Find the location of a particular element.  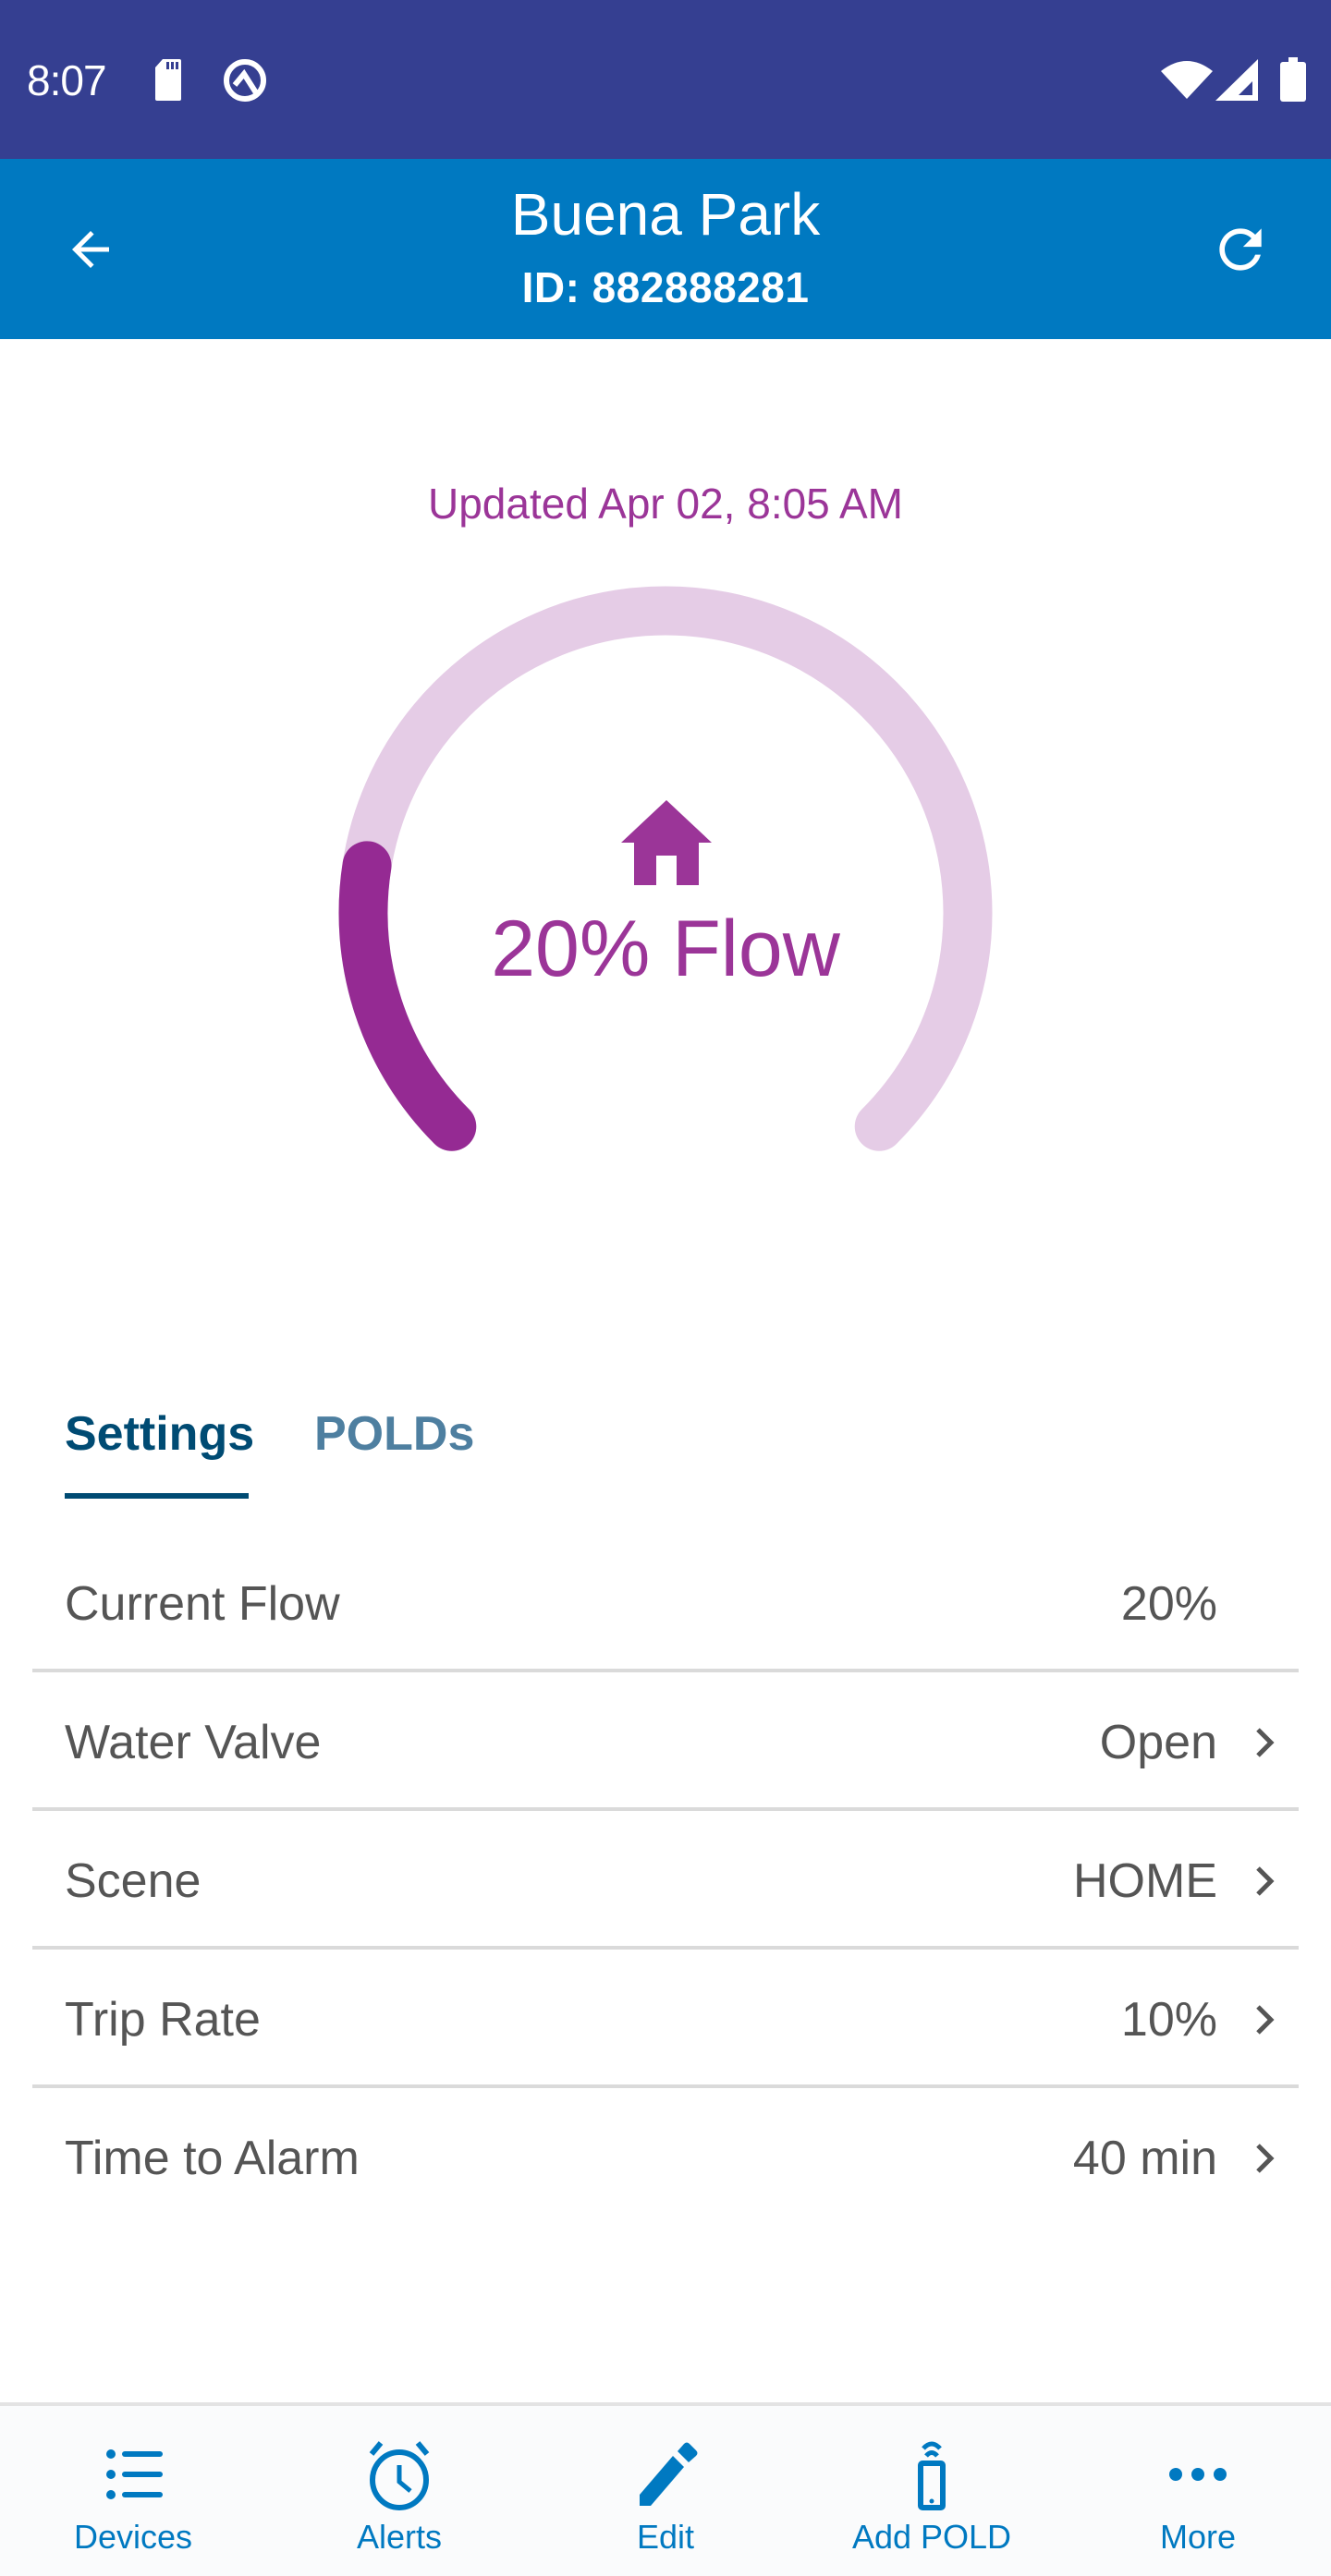

nav-alerts: Alerts is located at coordinates (399, 2491).